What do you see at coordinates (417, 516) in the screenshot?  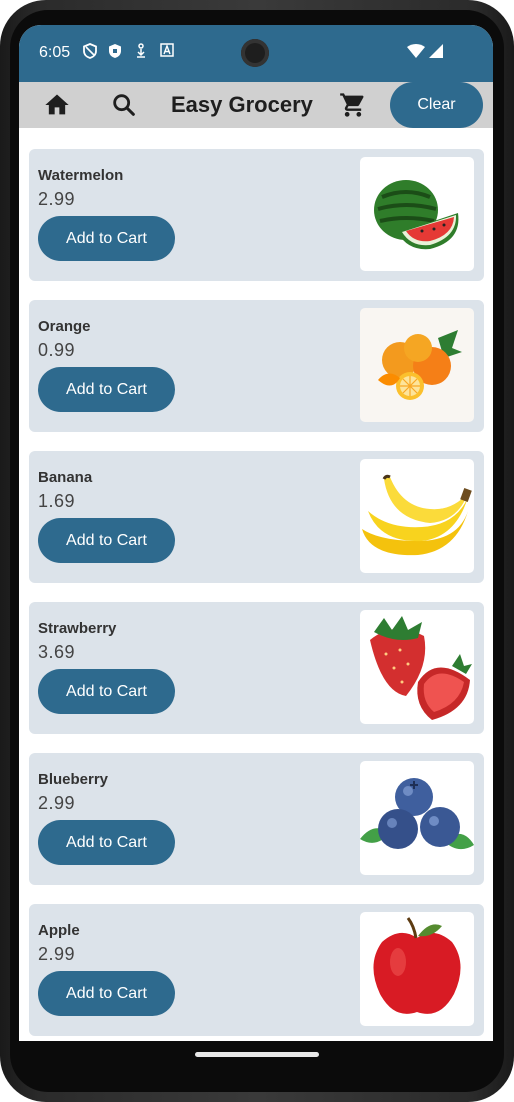 I see `banana-image` at bounding box center [417, 516].